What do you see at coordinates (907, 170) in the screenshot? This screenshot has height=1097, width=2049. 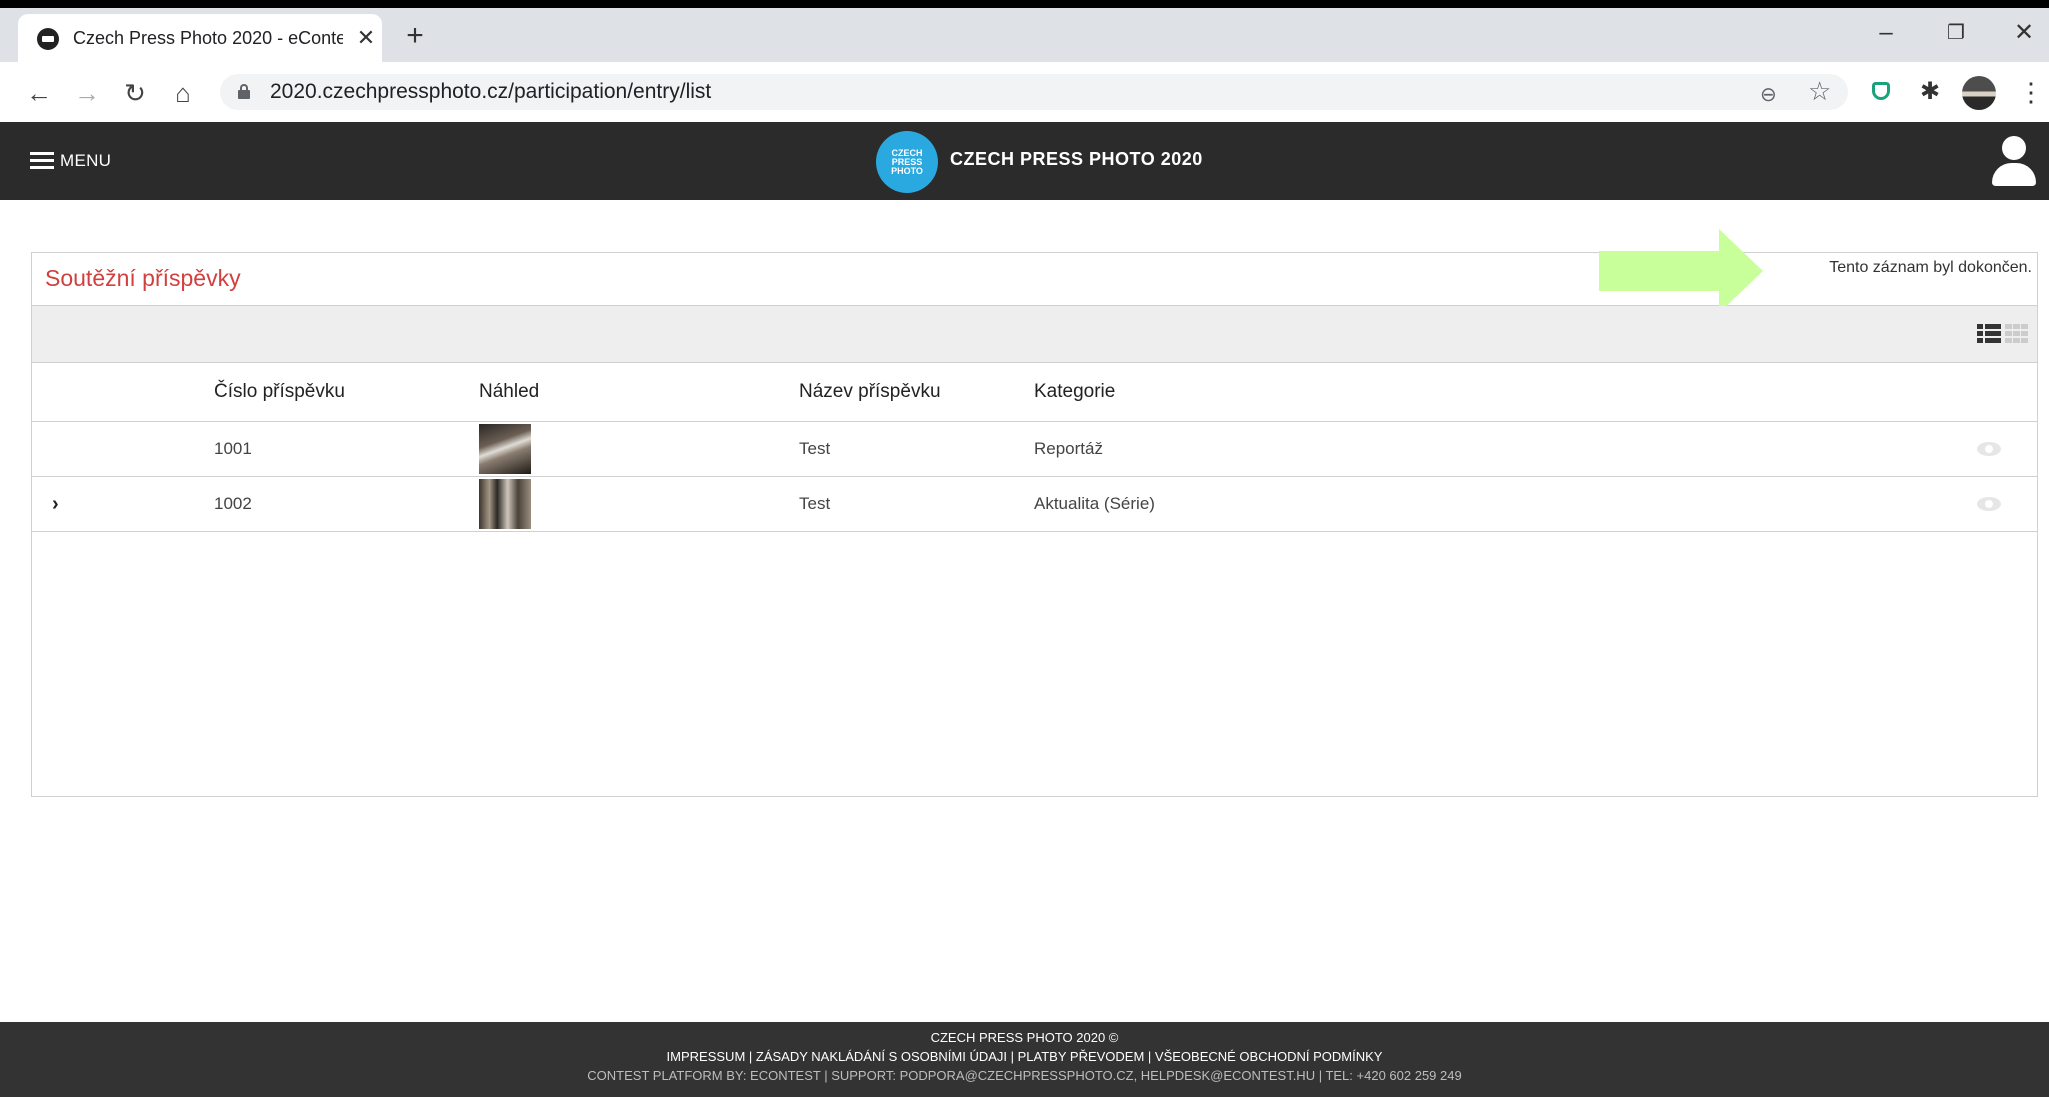 I see `logo-line: PHOTO` at bounding box center [907, 170].